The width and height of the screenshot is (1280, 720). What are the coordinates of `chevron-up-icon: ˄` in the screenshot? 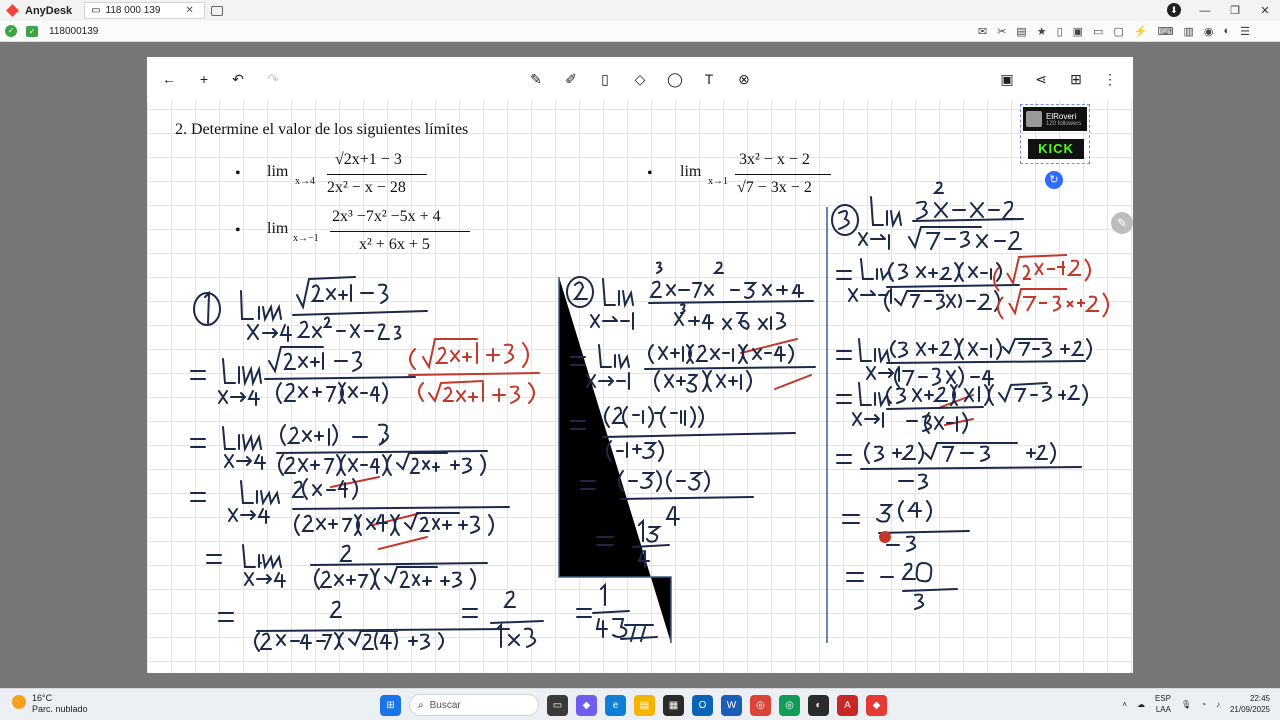 It's located at (1124, 704).